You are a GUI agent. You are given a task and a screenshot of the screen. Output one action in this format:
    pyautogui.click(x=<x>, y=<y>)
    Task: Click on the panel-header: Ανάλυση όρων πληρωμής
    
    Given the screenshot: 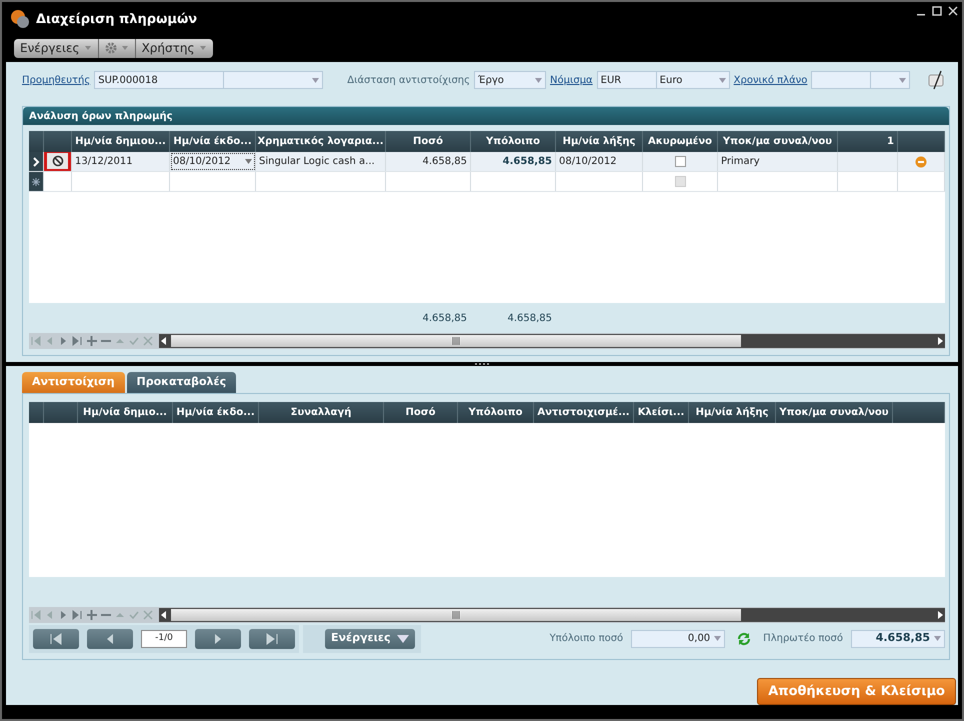 What is the action you would take?
    pyautogui.click(x=486, y=116)
    